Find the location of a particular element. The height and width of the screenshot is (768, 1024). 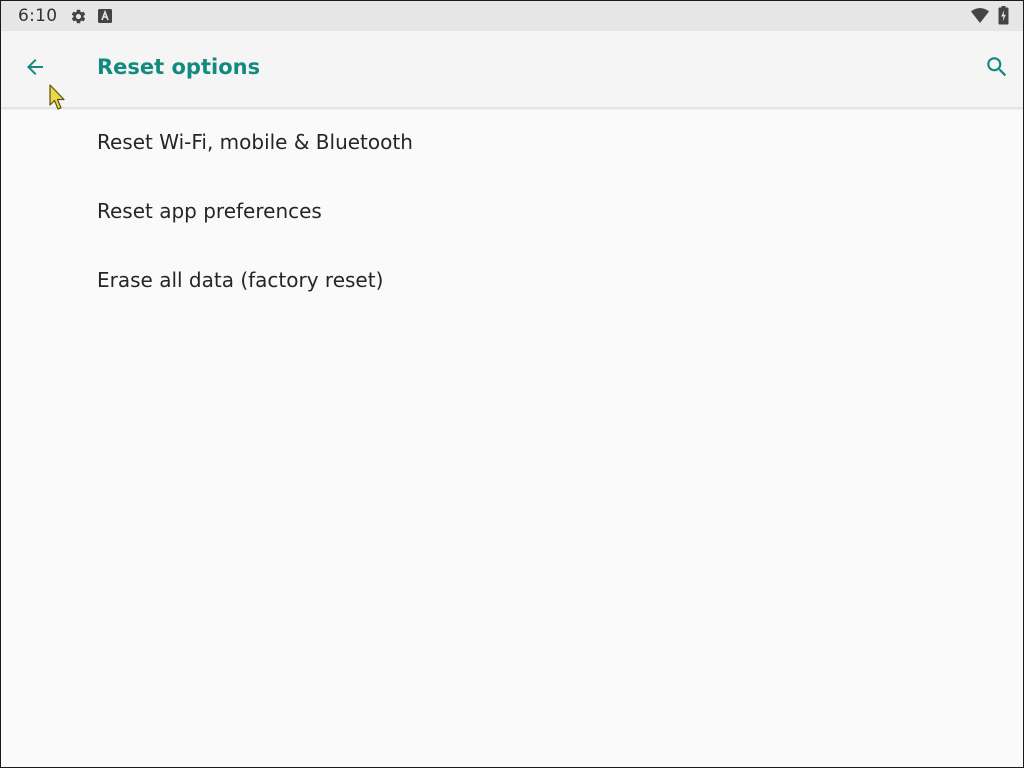

battery-icon is located at coordinates (1003, 15).